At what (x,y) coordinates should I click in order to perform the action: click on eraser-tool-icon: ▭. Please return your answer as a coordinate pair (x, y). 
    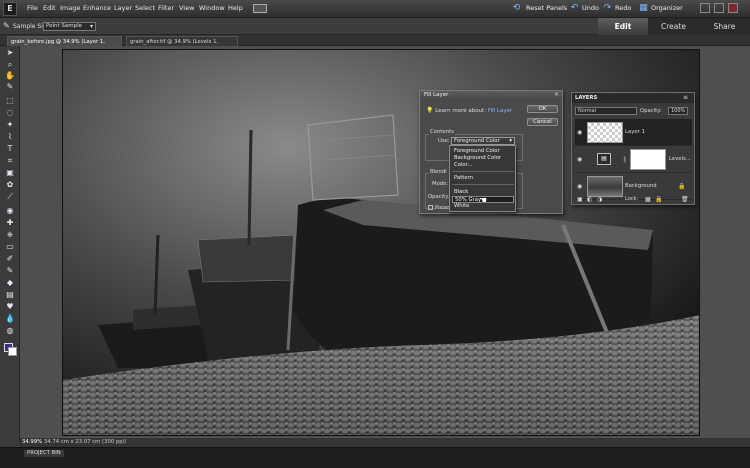
    Looking at the image, I should click on (10, 247).